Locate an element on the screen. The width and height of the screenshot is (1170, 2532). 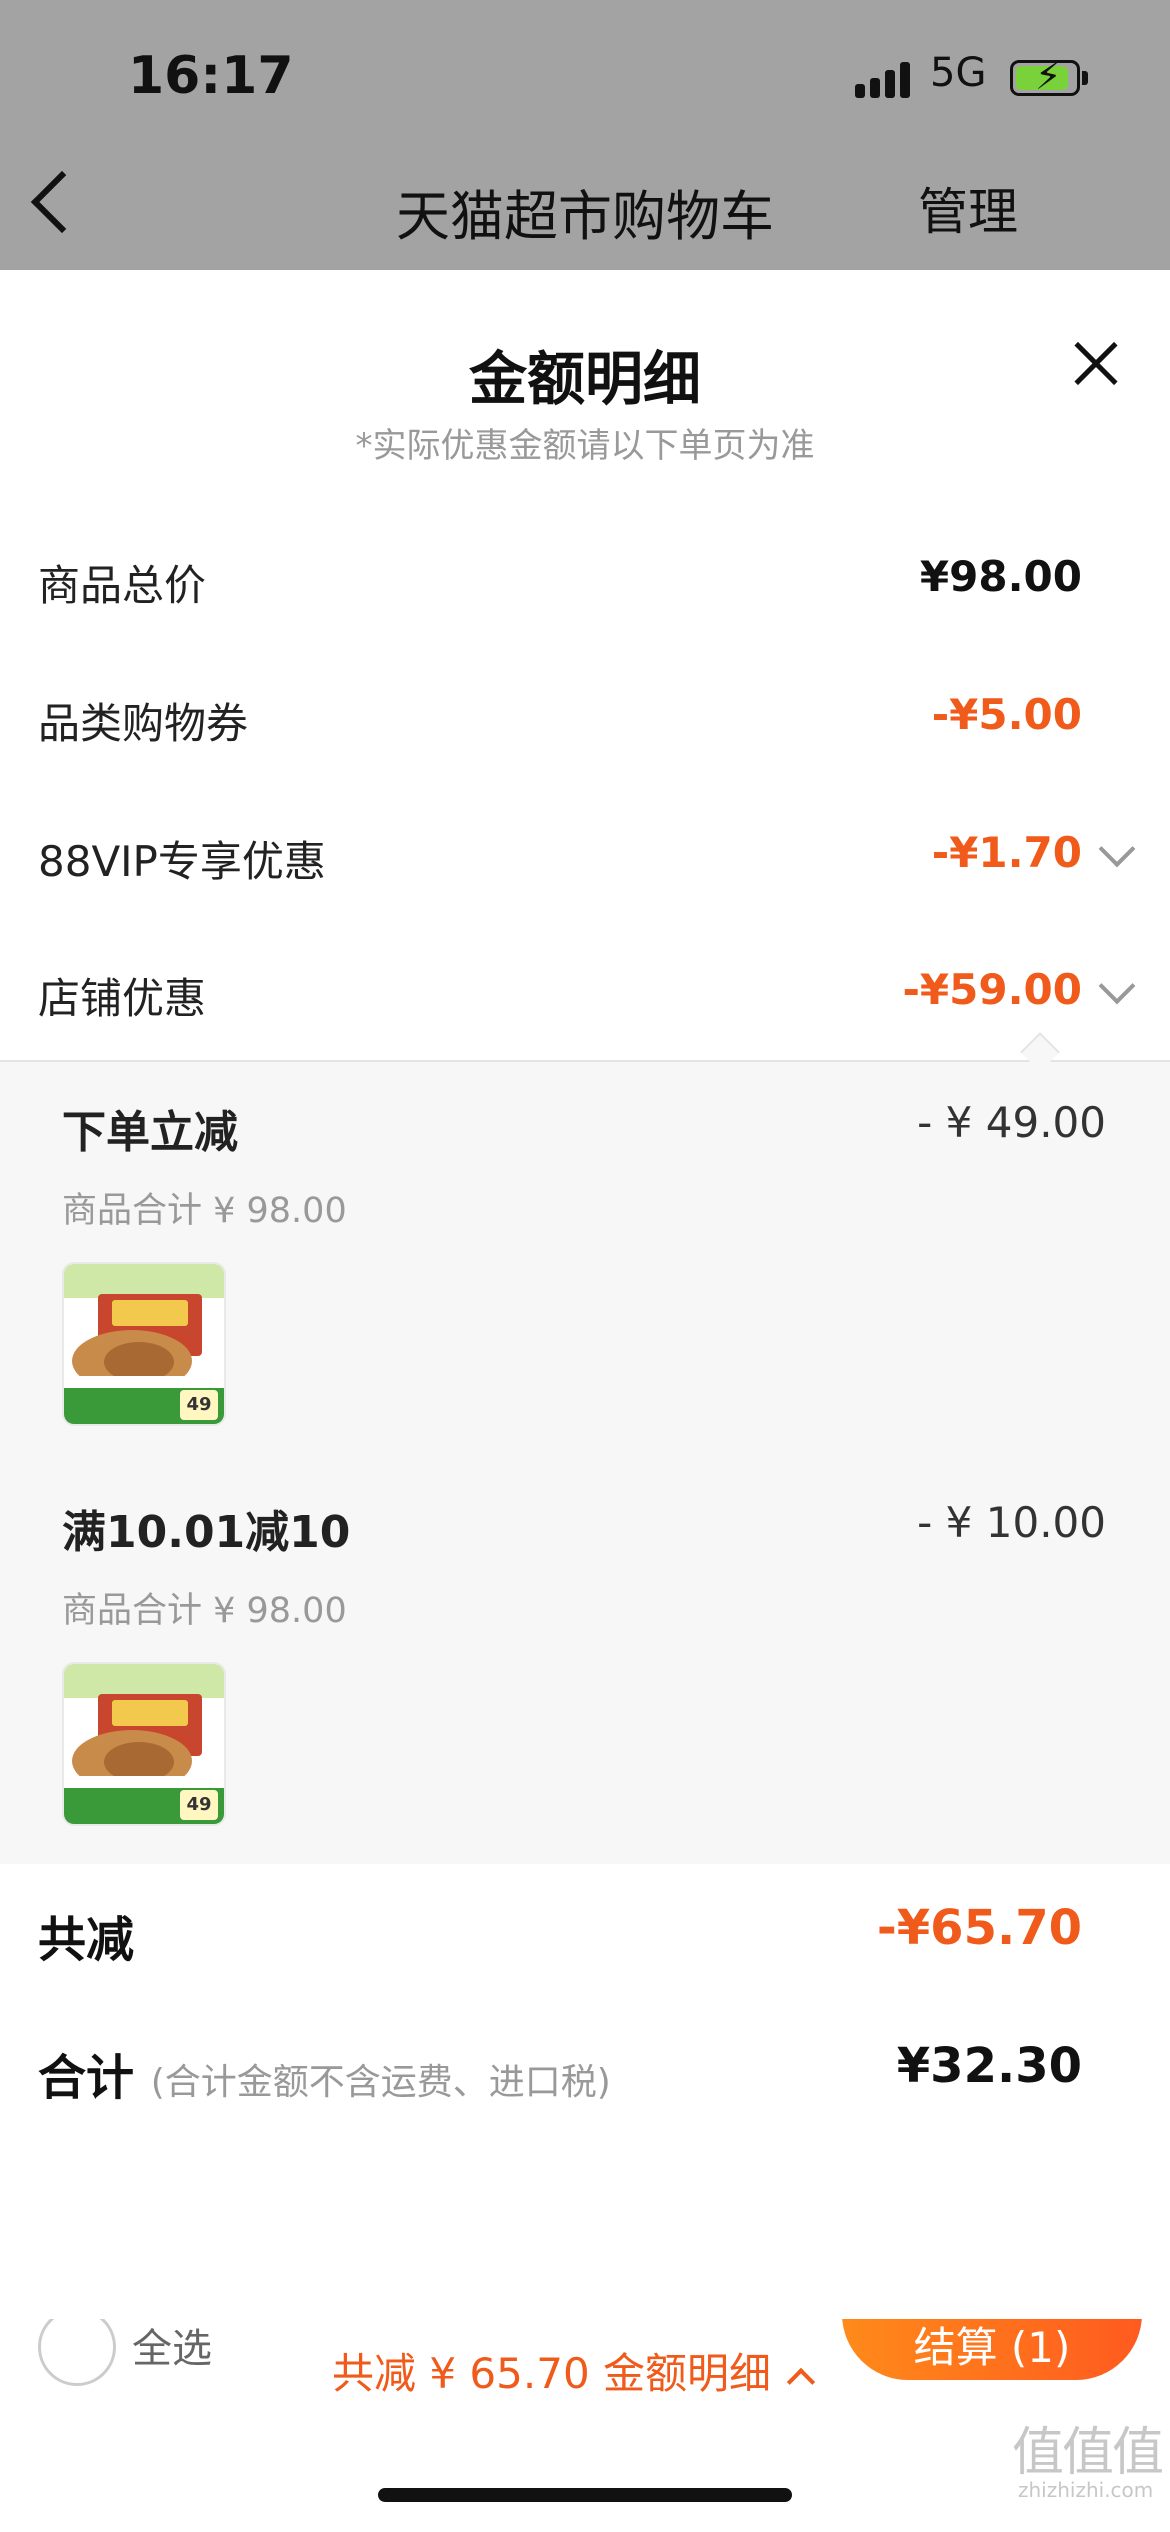
sheet-note: *实际优惠金额请以下单页为准 is located at coordinates (585, 446).